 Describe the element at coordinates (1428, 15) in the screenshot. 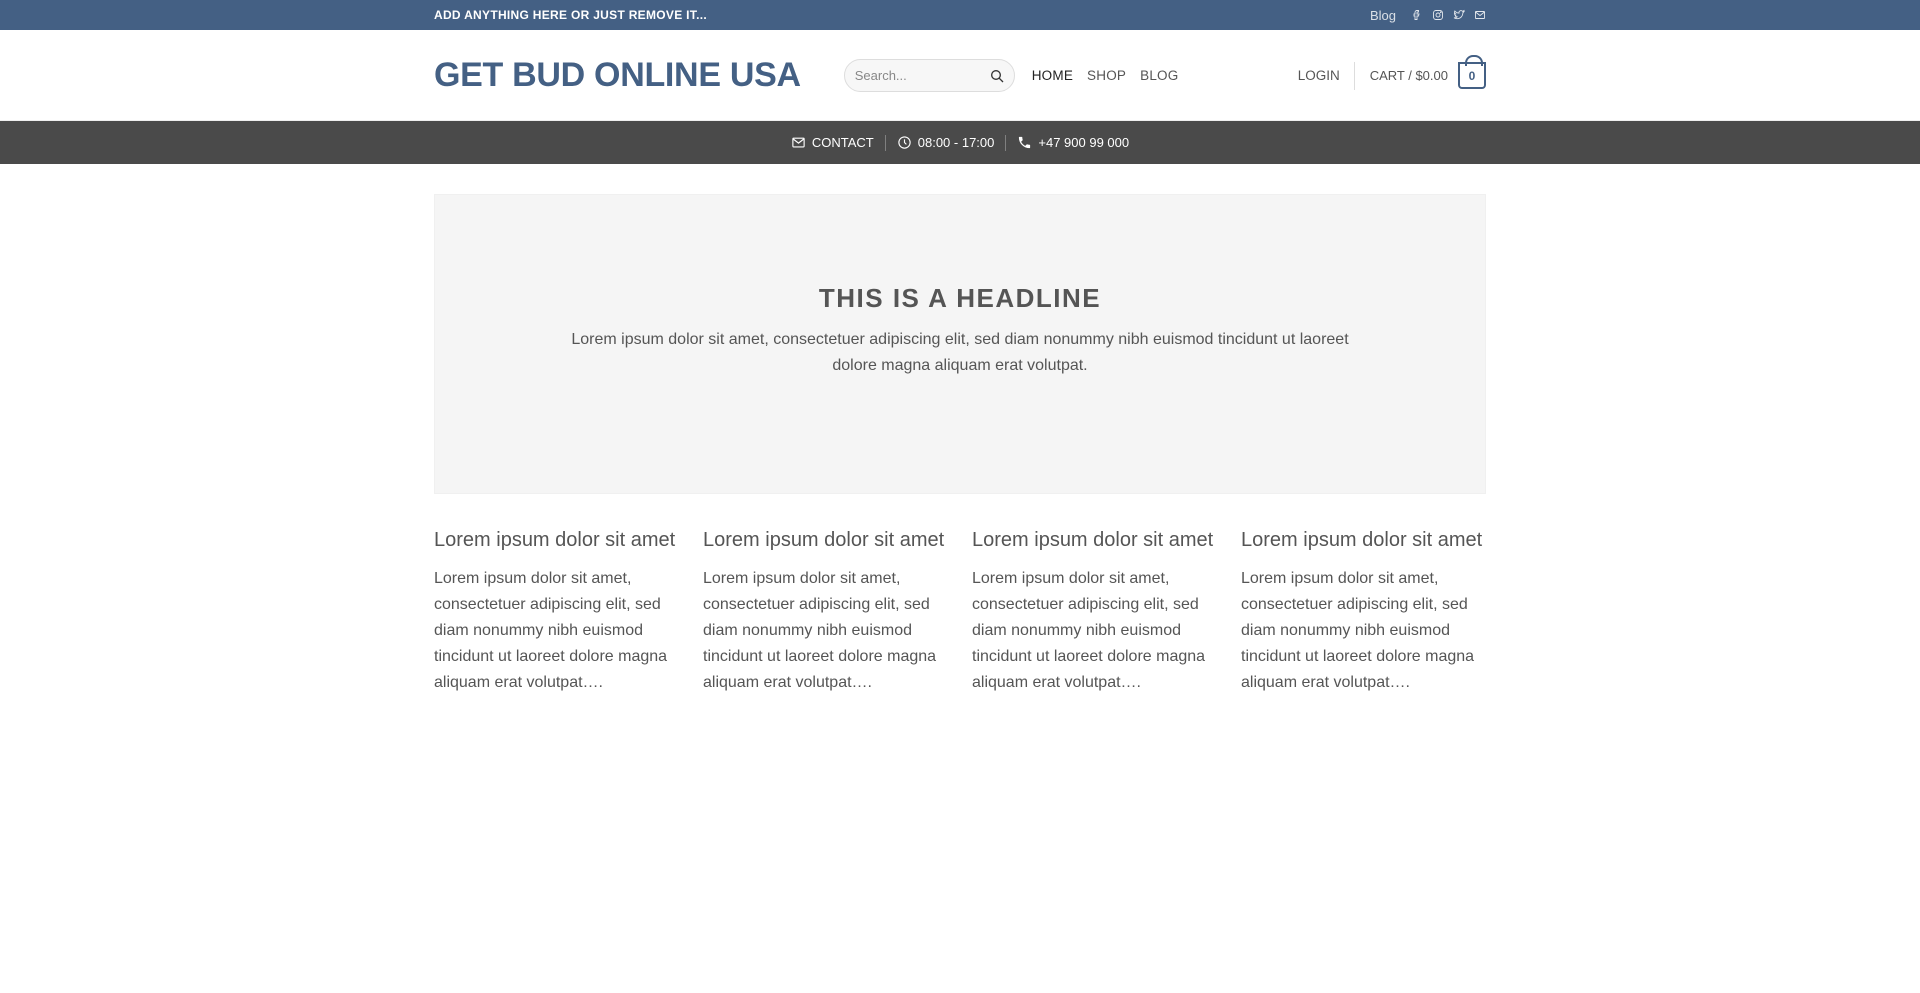

I see `topbar-right: Blog` at that location.